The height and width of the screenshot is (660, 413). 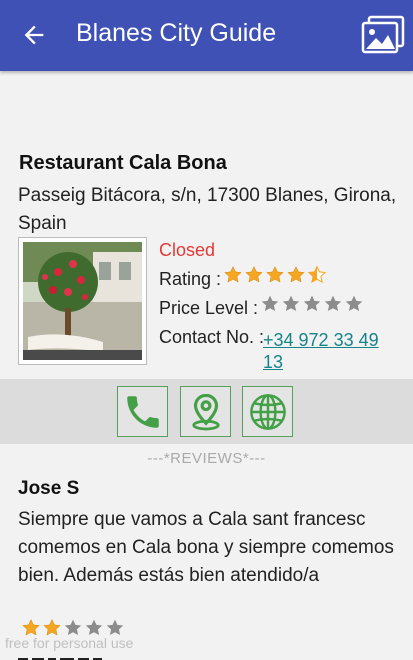 I want to click on place-photo, so click(x=82, y=301).